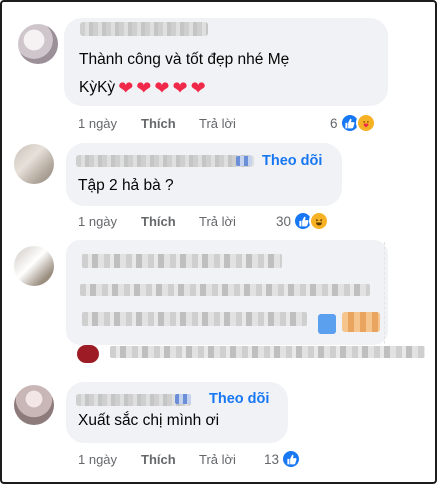 This screenshot has width=437, height=484. What do you see at coordinates (319, 221) in the screenshot?
I see `haha-icon` at bounding box center [319, 221].